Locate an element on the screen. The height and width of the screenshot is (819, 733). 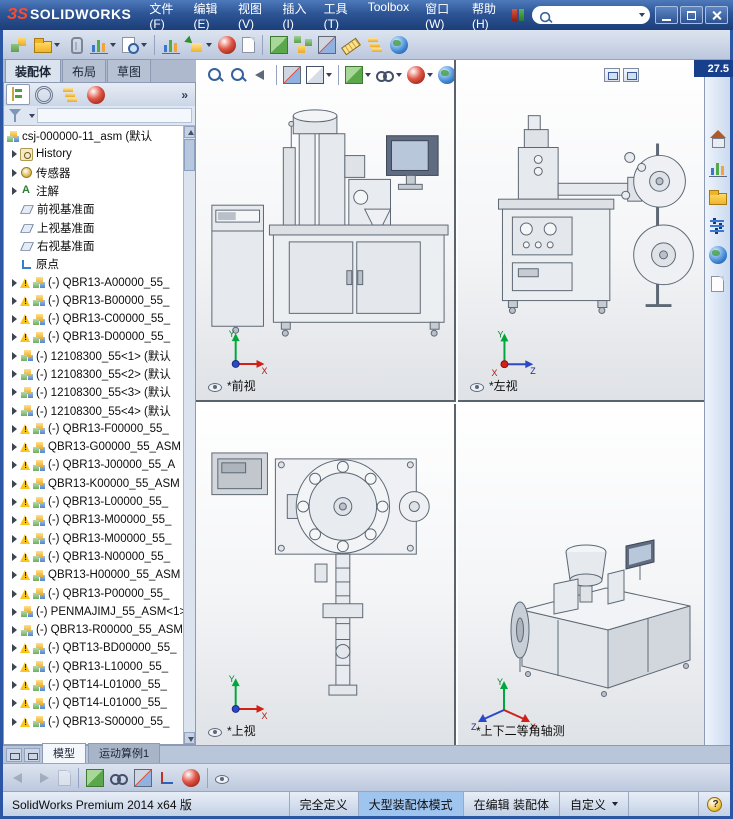
tree-item: (-) QBR13-R00000_55_ASM is located at coordinates (93, 630).